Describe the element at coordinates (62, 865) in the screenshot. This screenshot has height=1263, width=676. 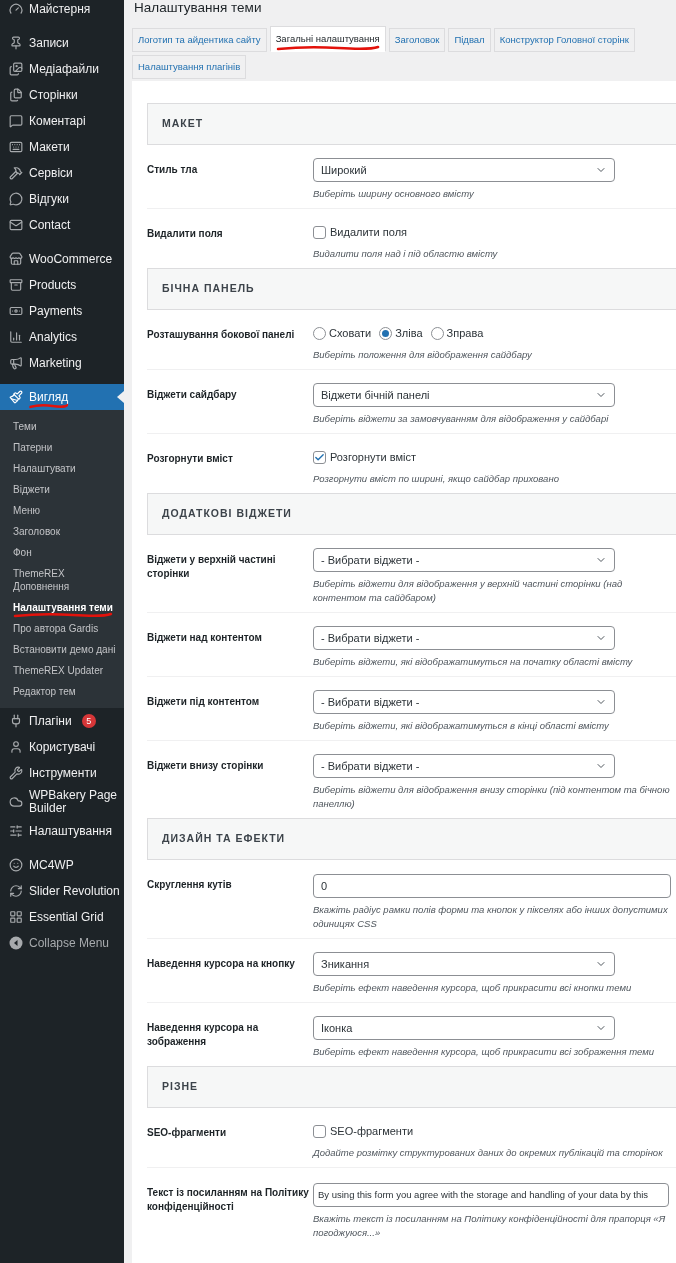
I see `sidebar-item: MC4WP` at that location.